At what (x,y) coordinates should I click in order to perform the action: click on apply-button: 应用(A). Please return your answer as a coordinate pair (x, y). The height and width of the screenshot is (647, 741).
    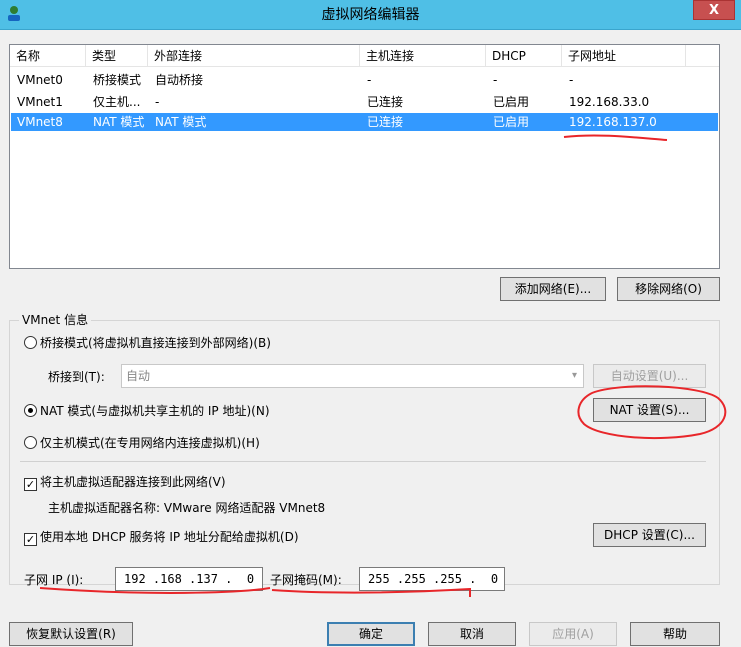
    Looking at the image, I should click on (573, 634).